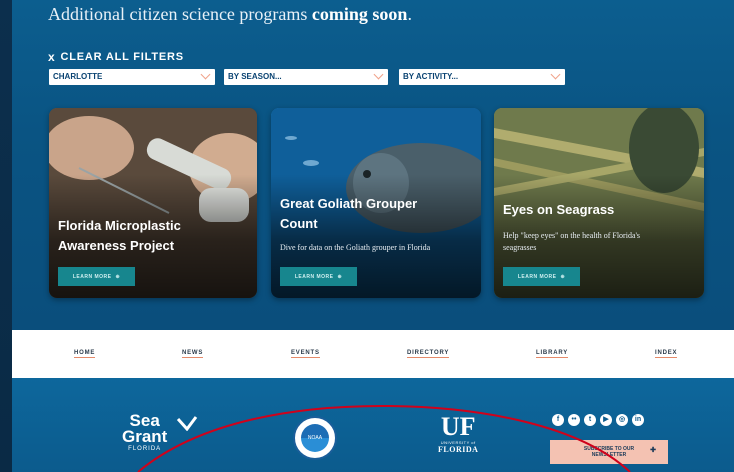 The width and height of the screenshot is (734, 472). Describe the element at coordinates (666, 354) in the screenshot. I see `nav-index: INDEX` at that location.